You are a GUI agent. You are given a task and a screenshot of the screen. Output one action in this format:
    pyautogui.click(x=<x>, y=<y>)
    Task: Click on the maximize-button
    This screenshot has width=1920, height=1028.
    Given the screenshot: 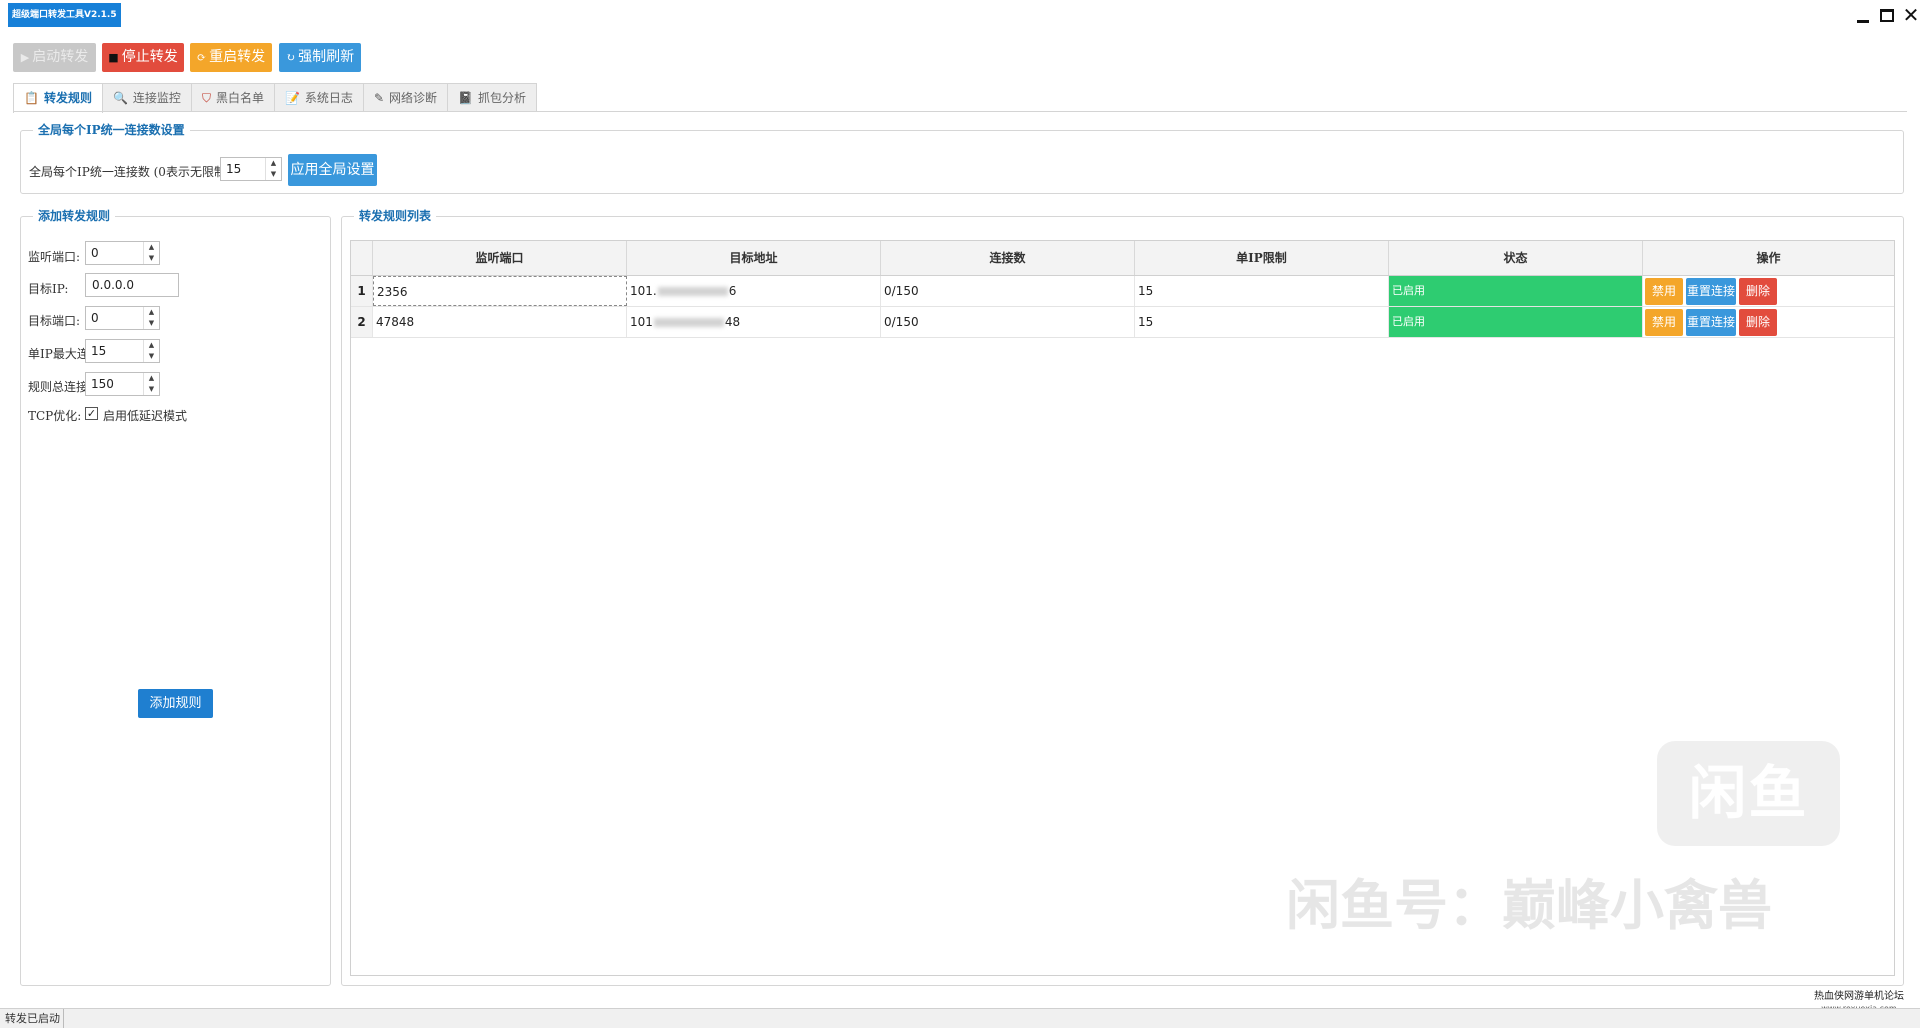 What is the action you would take?
    pyautogui.click(x=1887, y=15)
    